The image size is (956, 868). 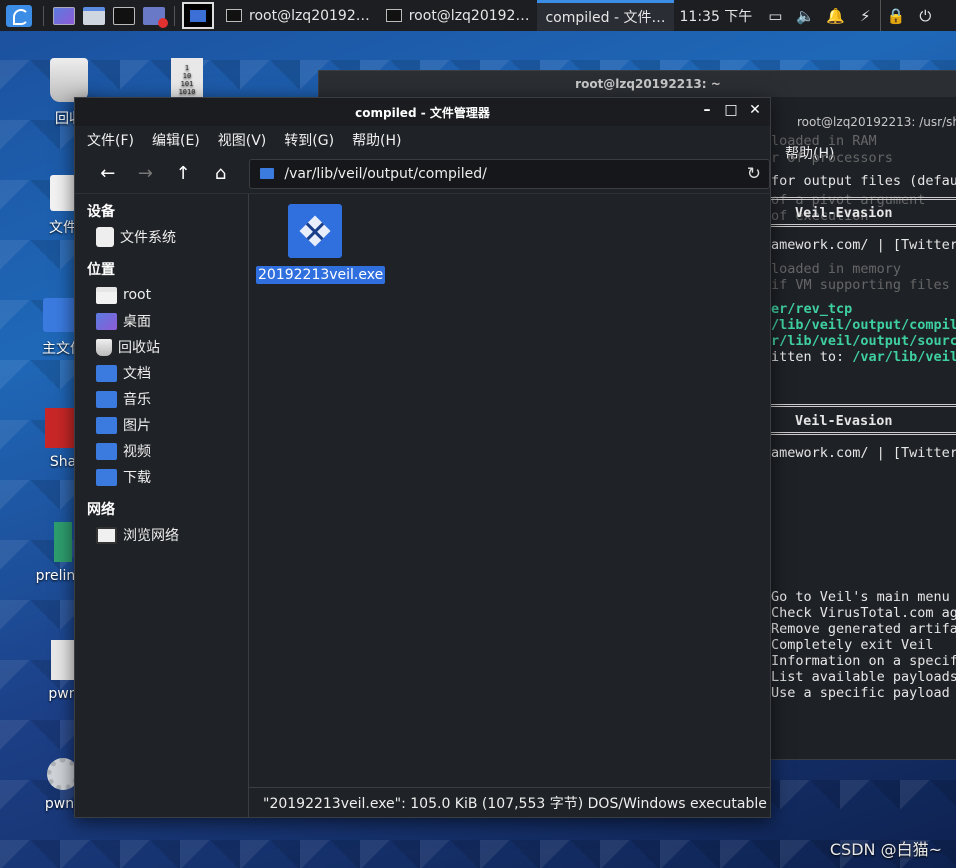 I want to click on forward-button: →, so click(x=146, y=174).